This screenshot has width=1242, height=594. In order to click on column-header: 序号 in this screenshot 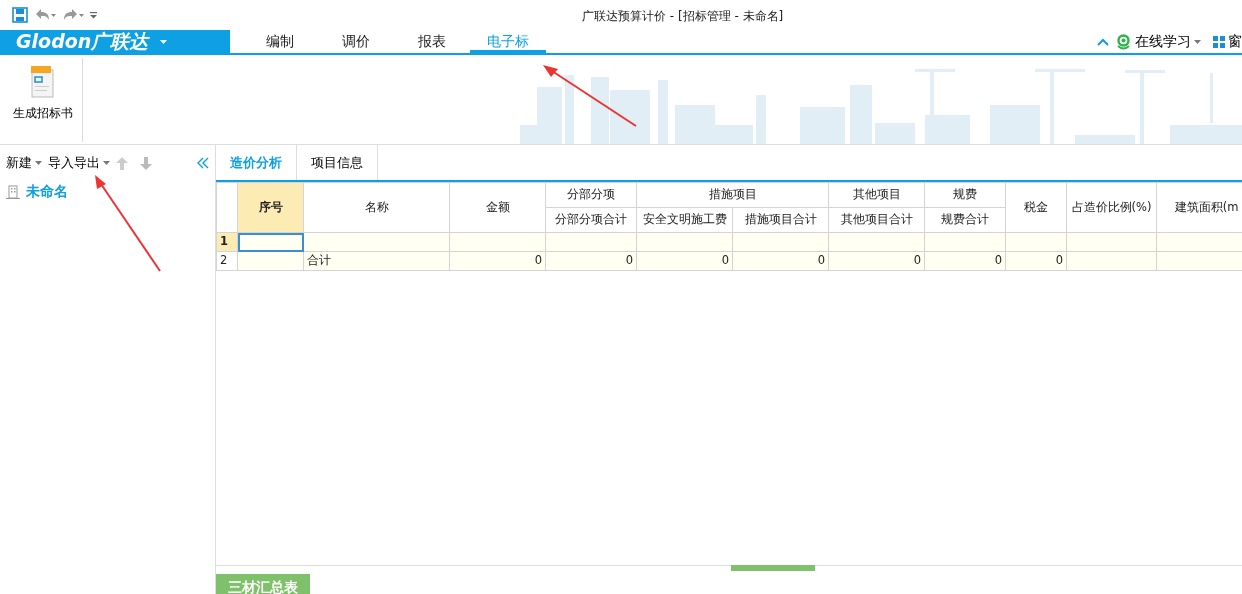, I will do `click(270, 207)`.